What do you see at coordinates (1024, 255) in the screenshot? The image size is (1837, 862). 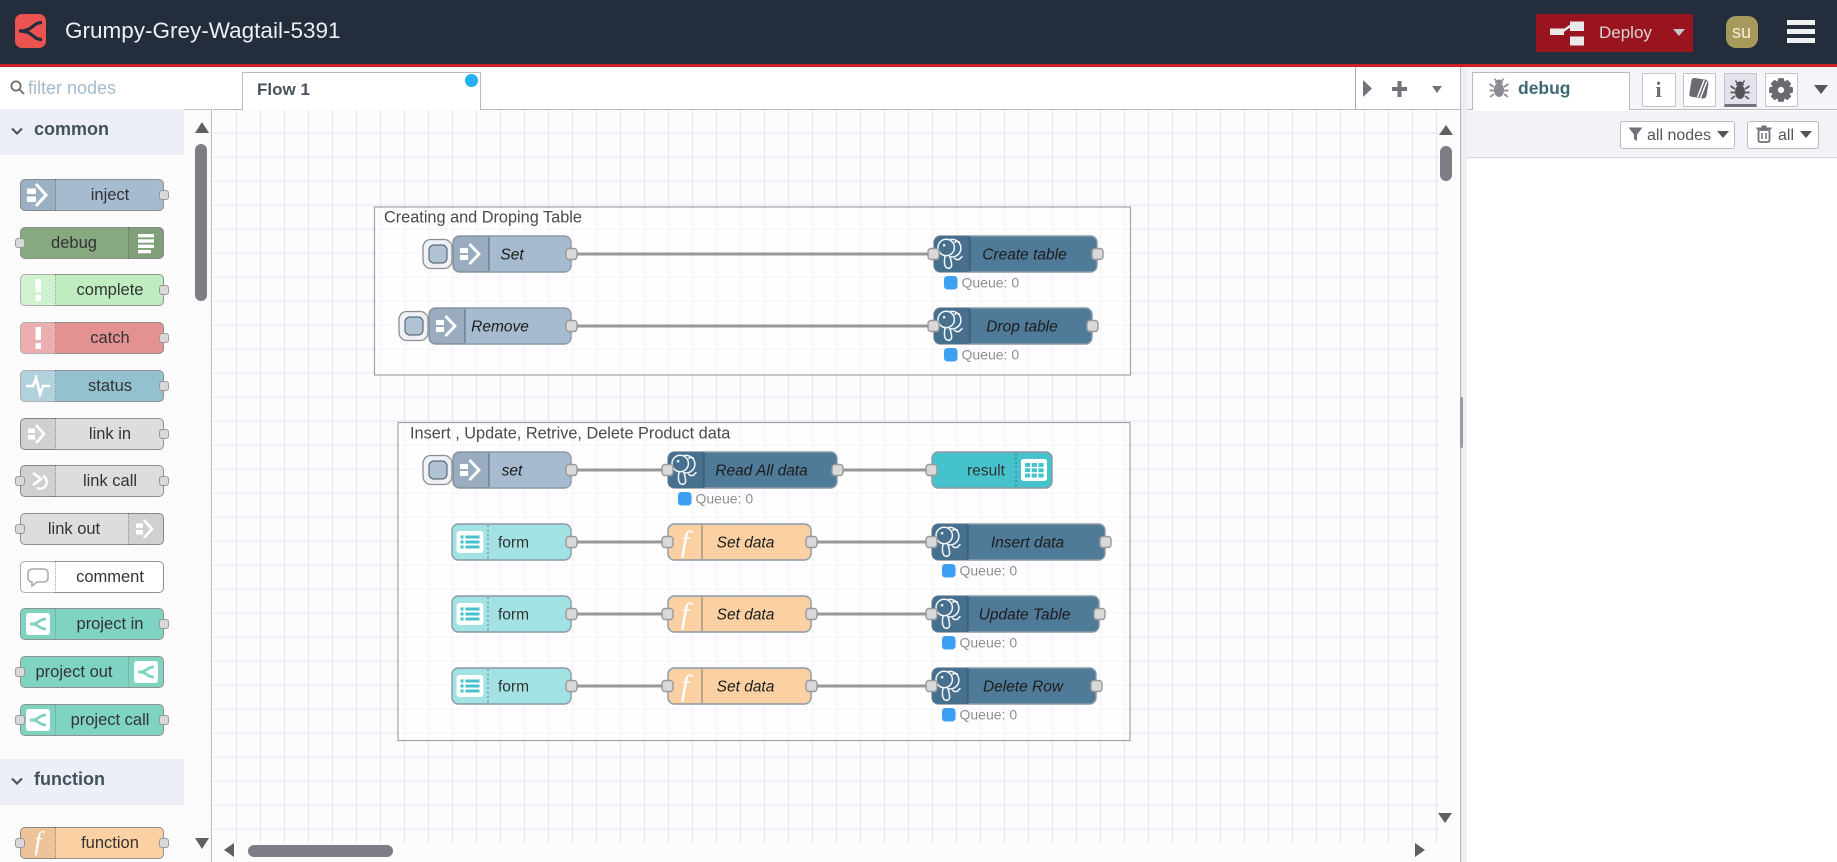 I see `svg-text: Create table` at bounding box center [1024, 255].